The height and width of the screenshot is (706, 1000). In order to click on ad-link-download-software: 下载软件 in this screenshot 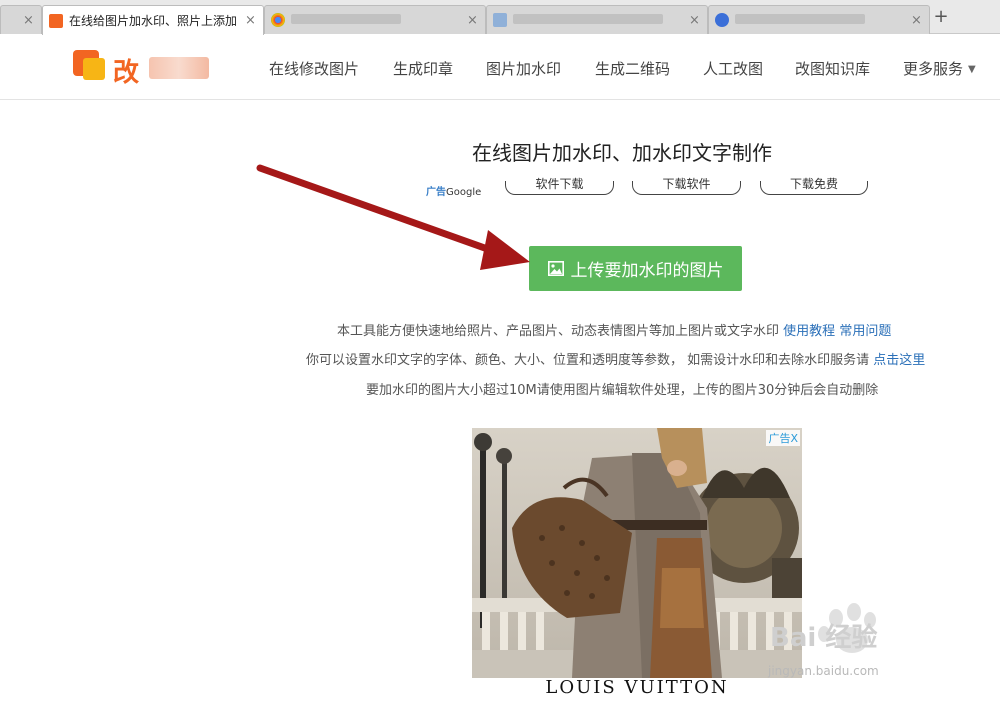, I will do `click(686, 186)`.